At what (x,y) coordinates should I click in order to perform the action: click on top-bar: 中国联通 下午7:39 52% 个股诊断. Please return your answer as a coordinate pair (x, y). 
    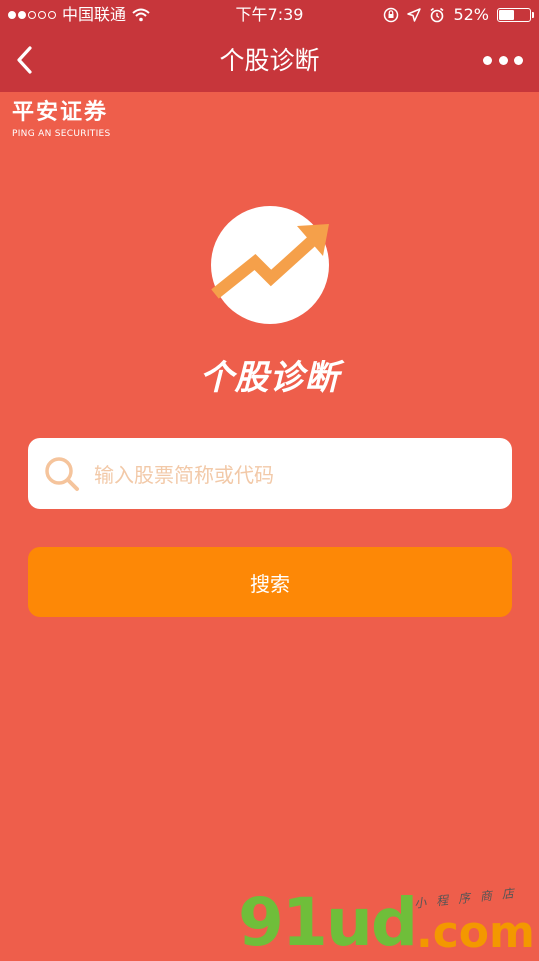
    Looking at the image, I should click on (269, 46).